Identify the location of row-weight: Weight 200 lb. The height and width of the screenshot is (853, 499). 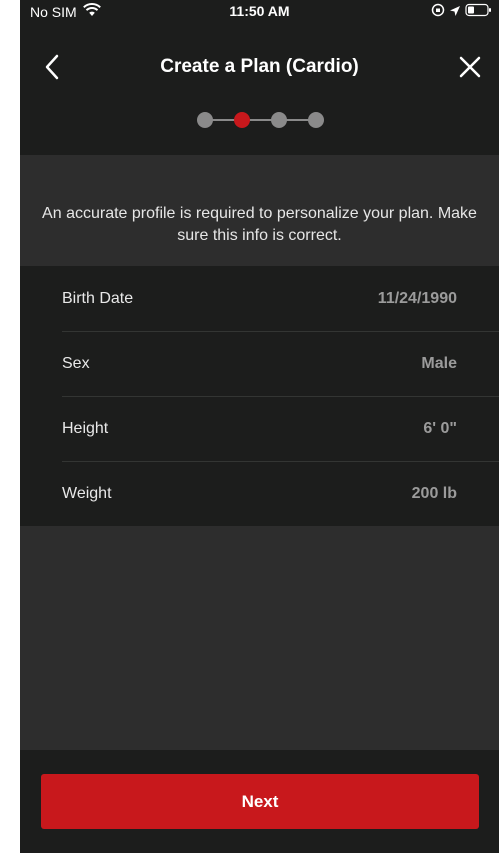
(280, 493).